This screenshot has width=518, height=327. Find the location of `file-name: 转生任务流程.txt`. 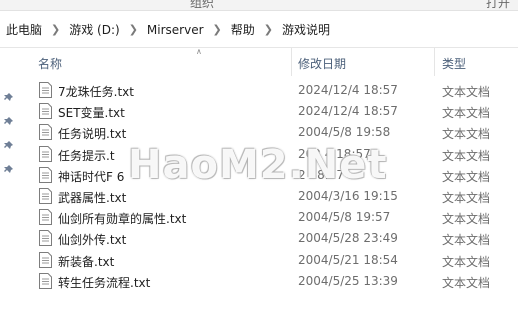

file-name: 转生任务流程.txt is located at coordinates (104, 282).